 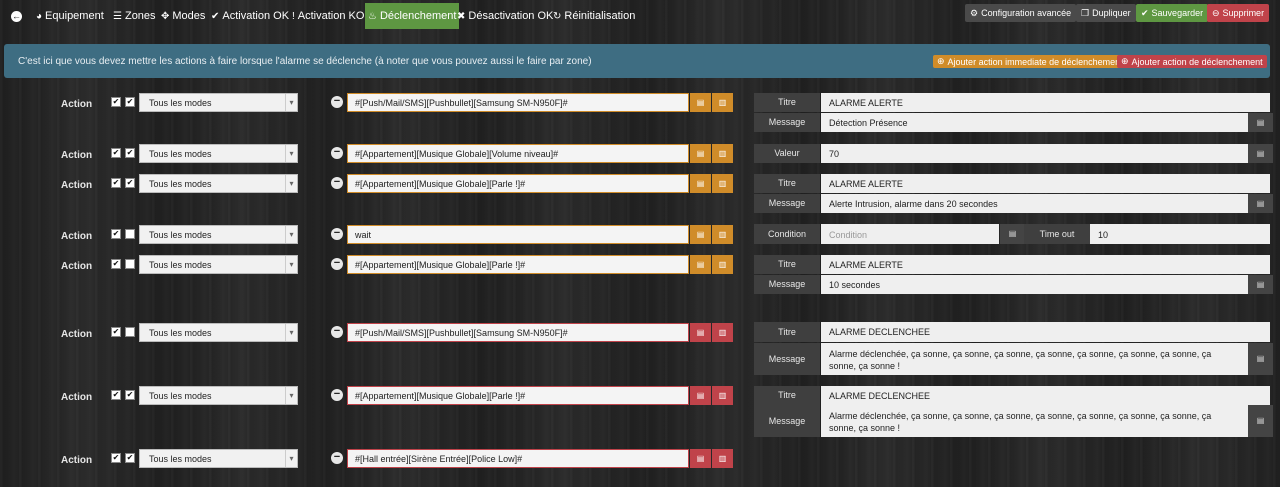 I want to click on tab-activation-ok: ✔ Activation OK, so click(x=250, y=16).